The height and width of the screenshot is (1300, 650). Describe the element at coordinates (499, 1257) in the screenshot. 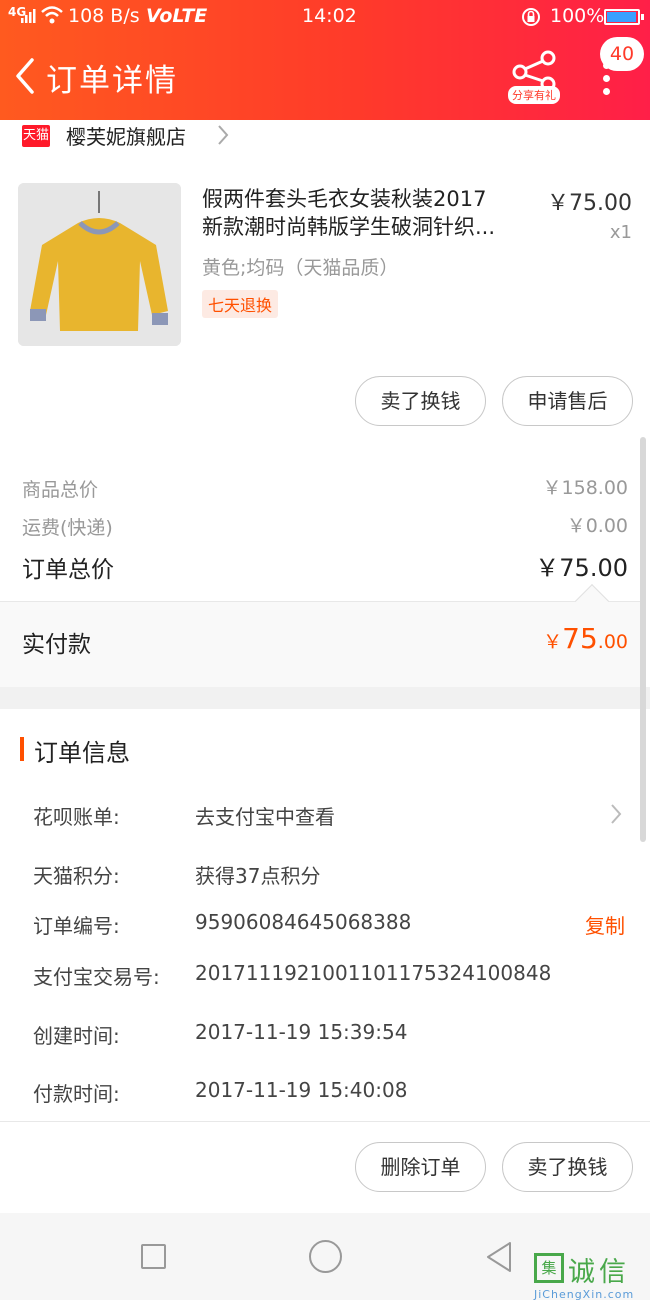

I see `system-back-icon` at that location.